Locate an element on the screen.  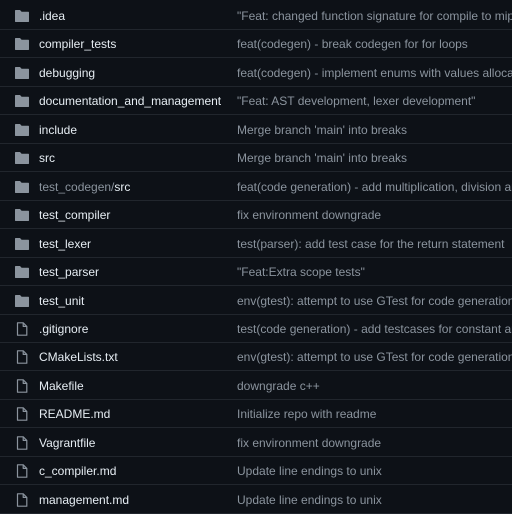
file-name-link: Vagrantfile is located at coordinates (67, 443).